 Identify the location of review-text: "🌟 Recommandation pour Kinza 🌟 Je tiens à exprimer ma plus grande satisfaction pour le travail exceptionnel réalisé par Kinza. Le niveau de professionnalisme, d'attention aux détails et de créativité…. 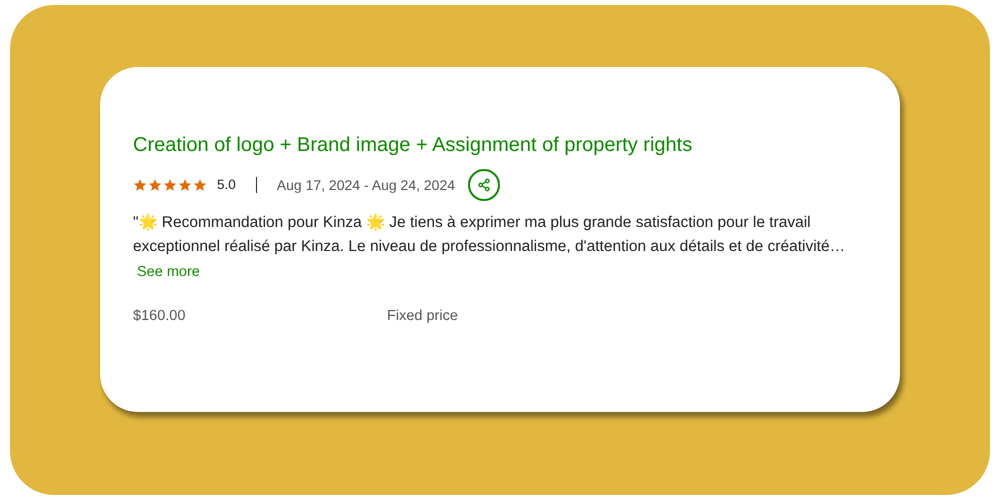
(489, 234).